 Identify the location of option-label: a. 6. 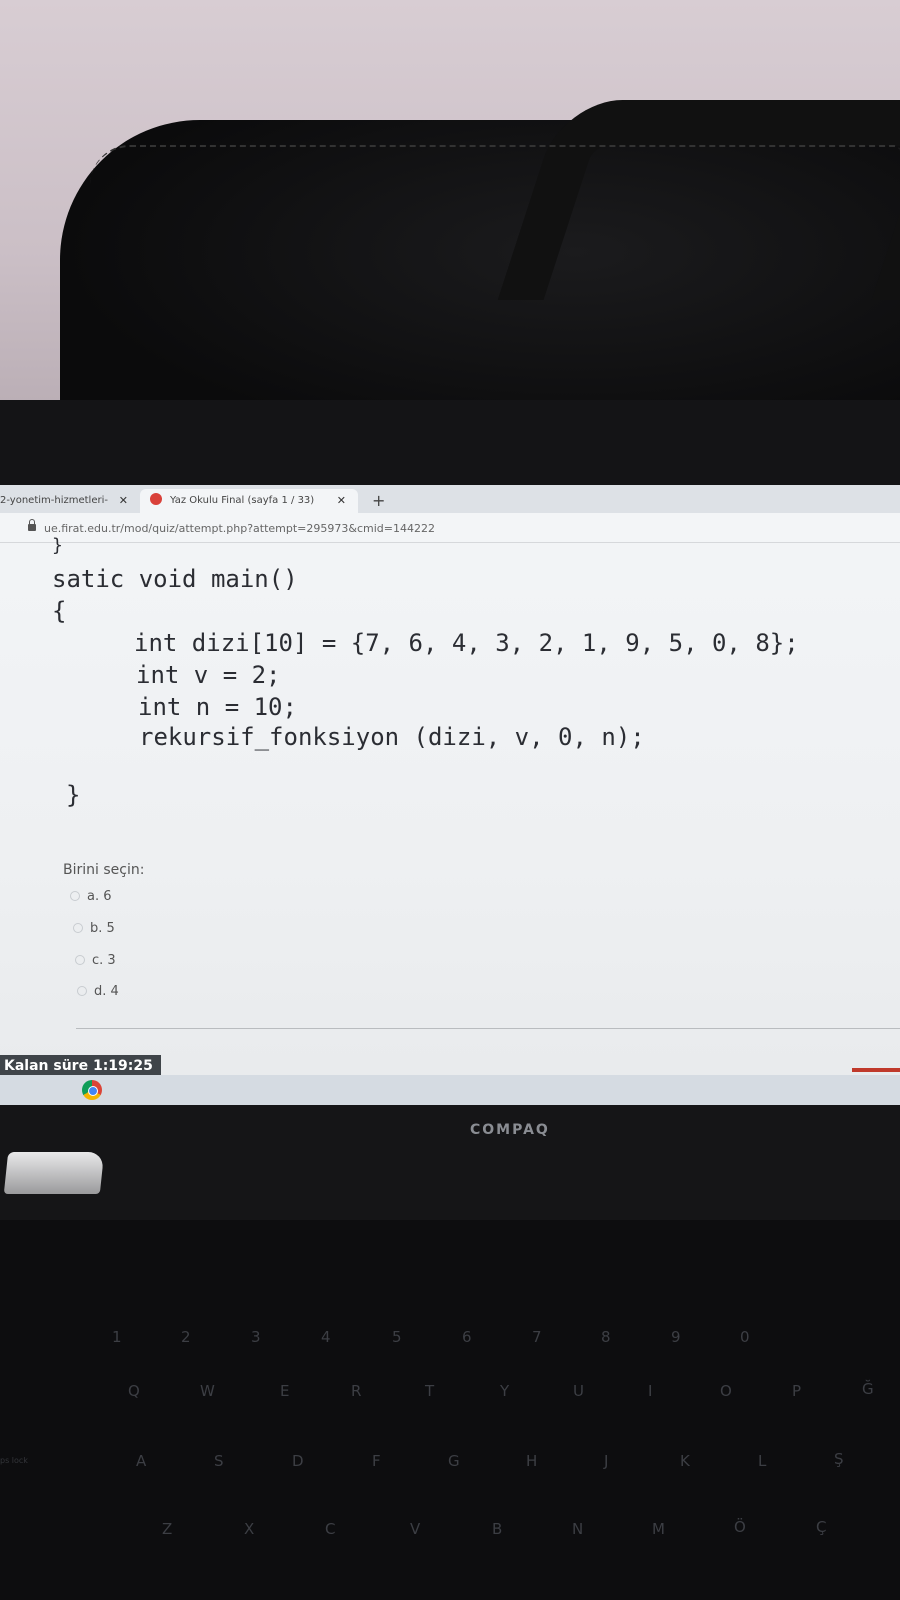
(99, 896).